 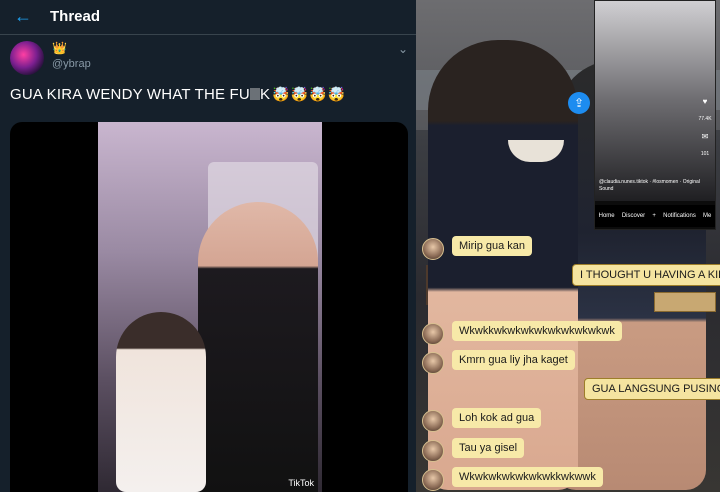 I want to click on heart-icon: ♥, so click(x=705, y=101).